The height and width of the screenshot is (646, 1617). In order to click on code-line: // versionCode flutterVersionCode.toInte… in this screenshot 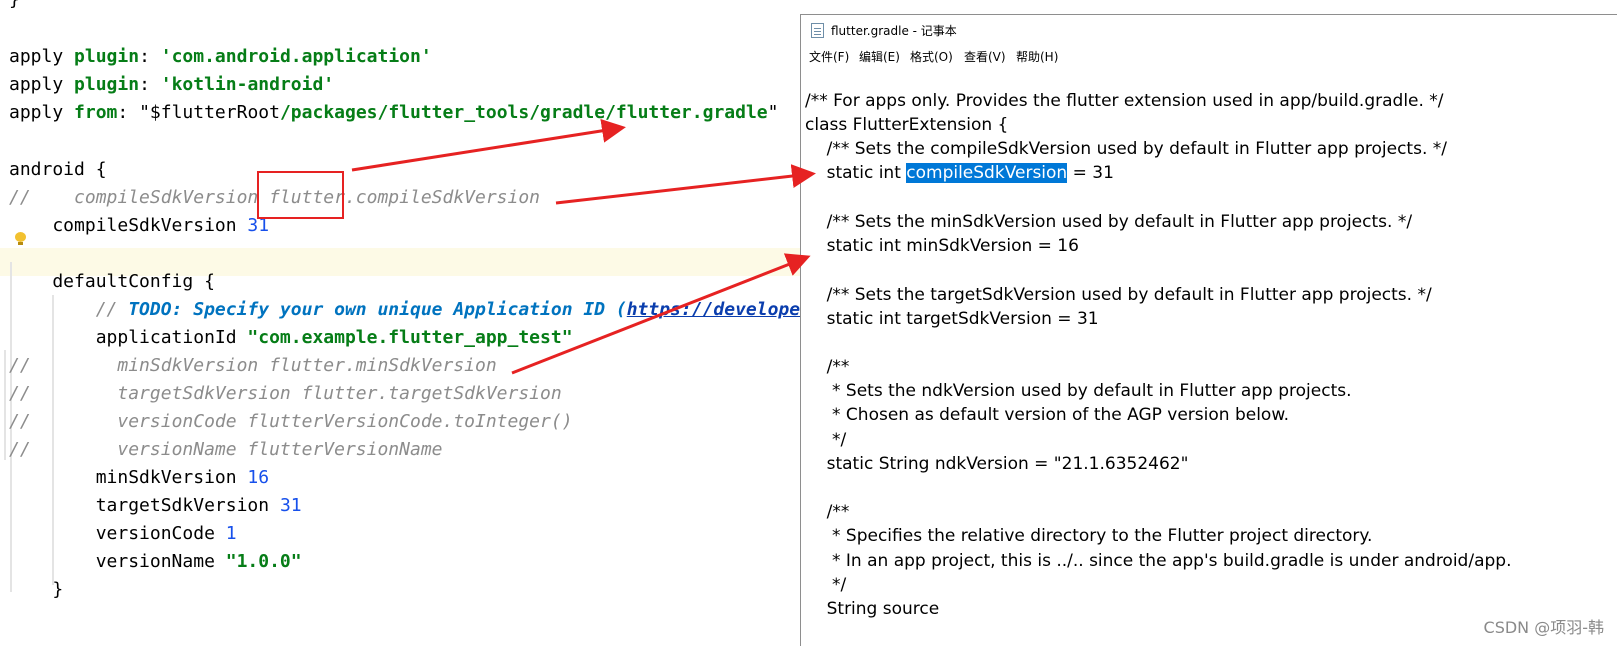, I will do `click(291, 421)`.